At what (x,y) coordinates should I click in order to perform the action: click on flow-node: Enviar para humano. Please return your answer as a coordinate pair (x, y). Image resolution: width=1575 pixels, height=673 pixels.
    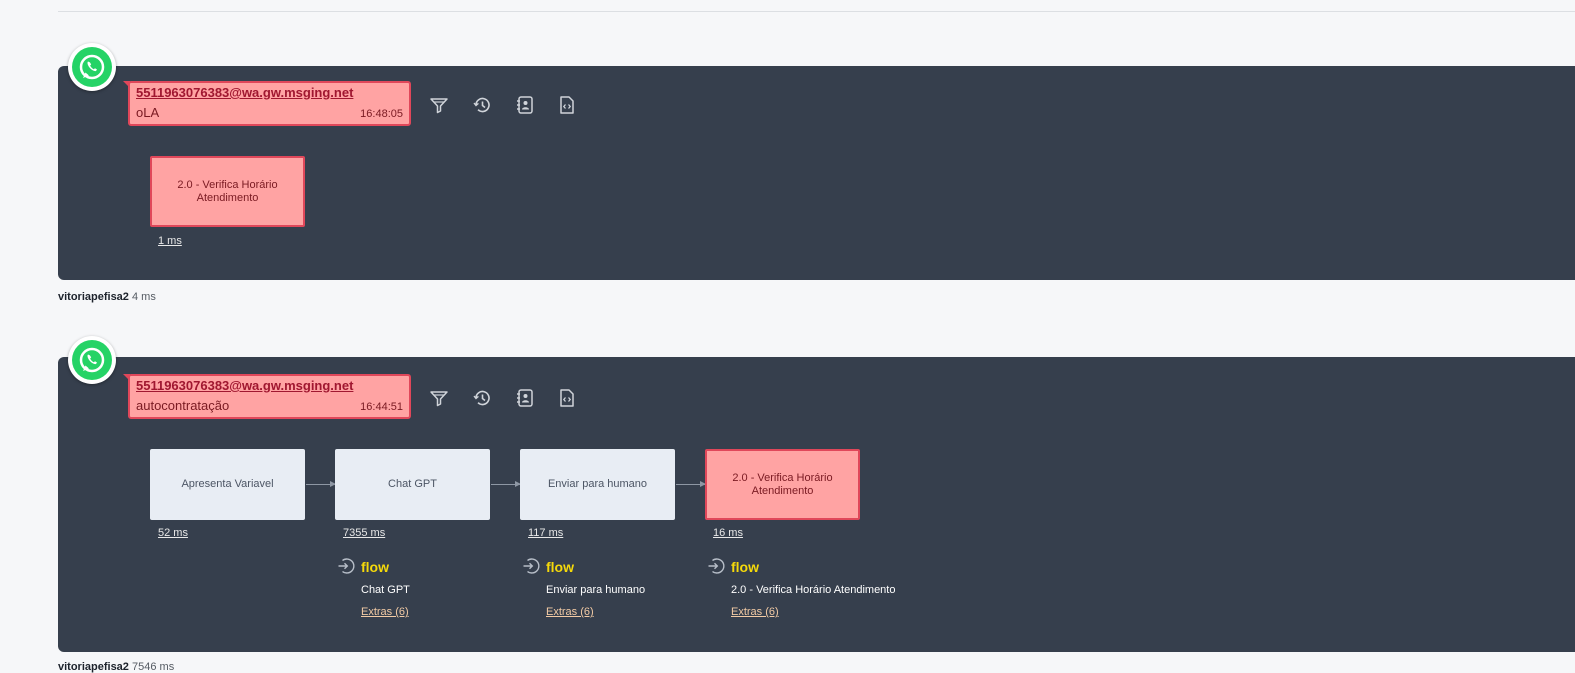
    Looking at the image, I should click on (597, 484).